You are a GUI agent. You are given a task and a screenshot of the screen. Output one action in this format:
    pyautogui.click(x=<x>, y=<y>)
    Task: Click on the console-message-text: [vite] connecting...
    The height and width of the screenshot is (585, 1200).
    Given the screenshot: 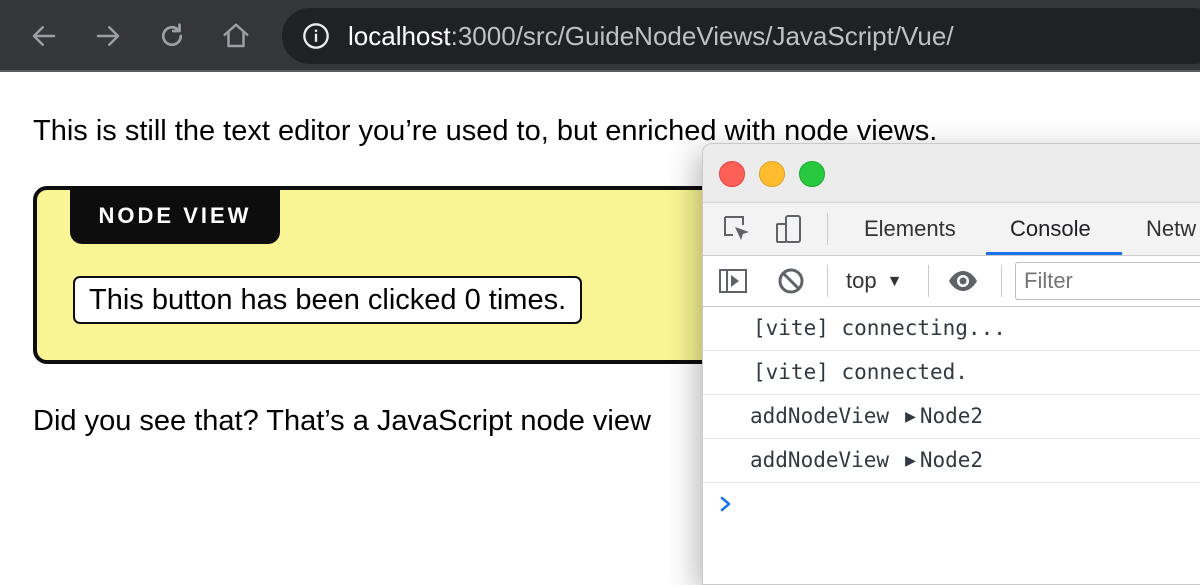 What is the action you would take?
    pyautogui.click(x=879, y=328)
    